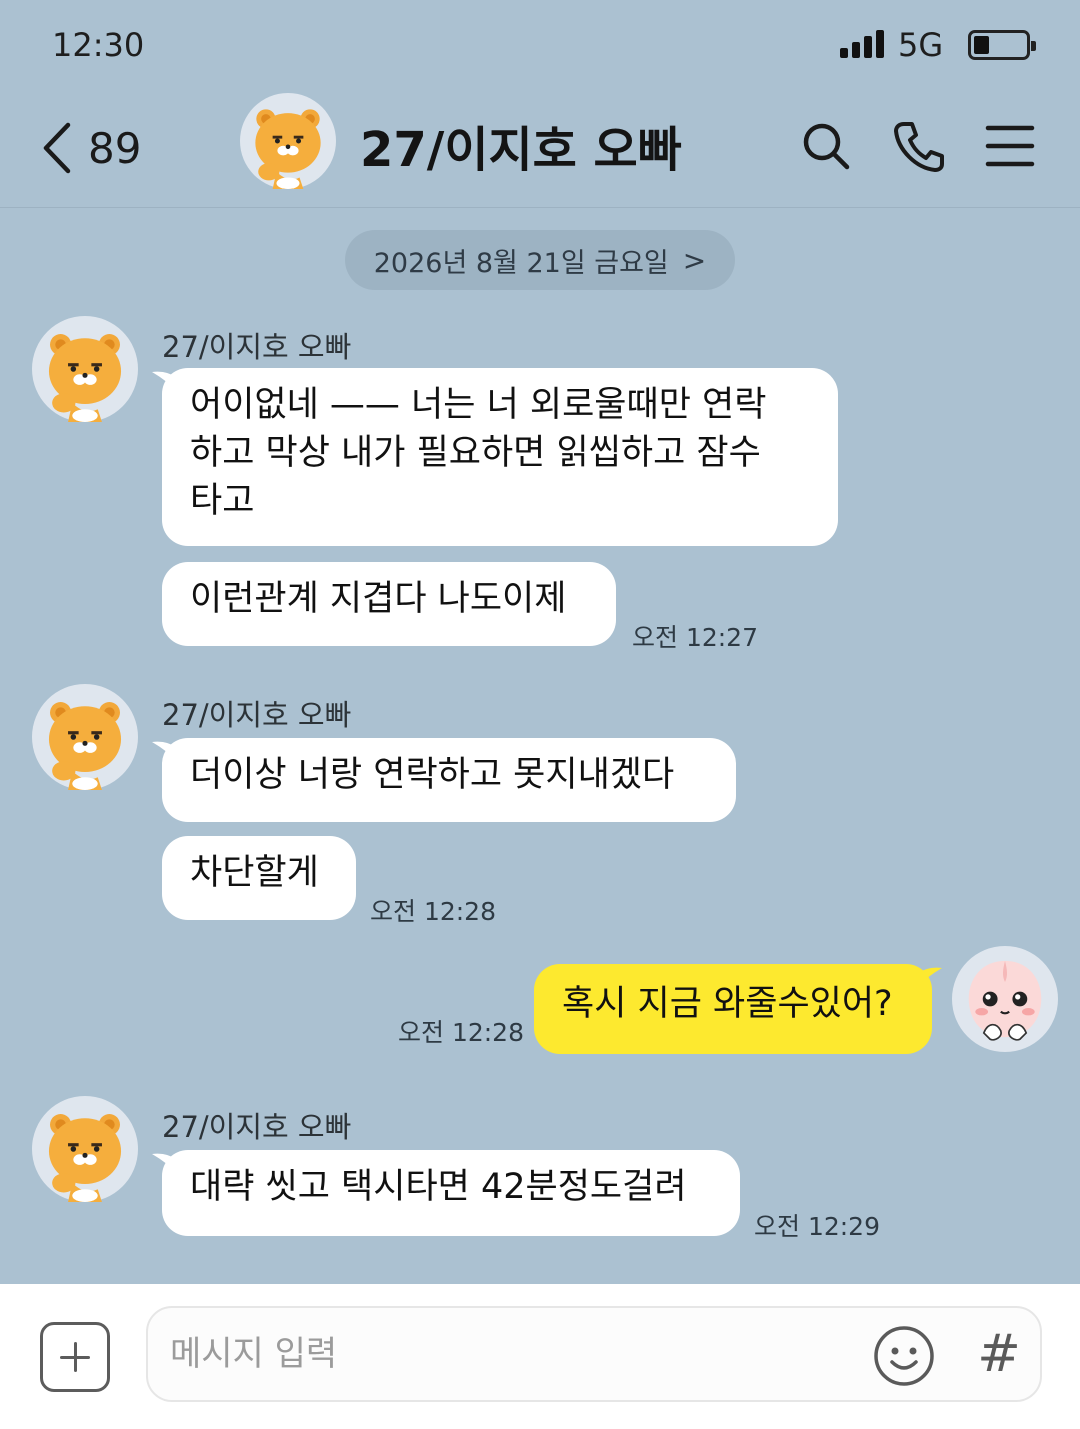 This screenshot has height=1429, width=1080. I want to click on message-line: 대략 씻고 택시타면 42분정도걸려, so click(438, 1187).